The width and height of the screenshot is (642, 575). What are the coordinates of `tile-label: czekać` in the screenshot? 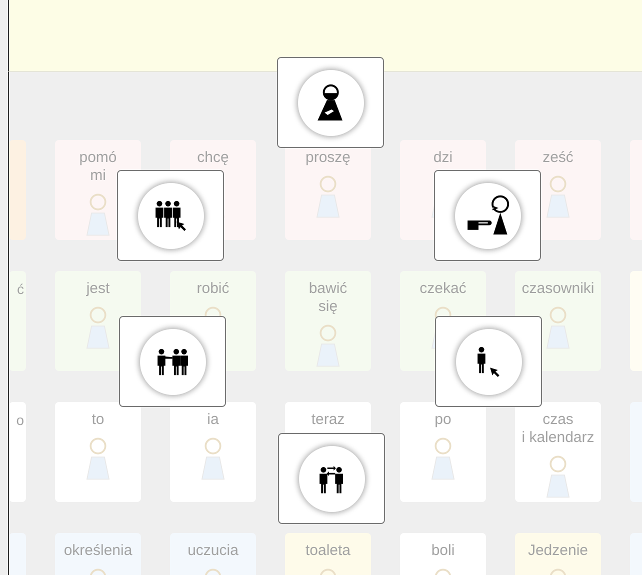 It's located at (443, 289).